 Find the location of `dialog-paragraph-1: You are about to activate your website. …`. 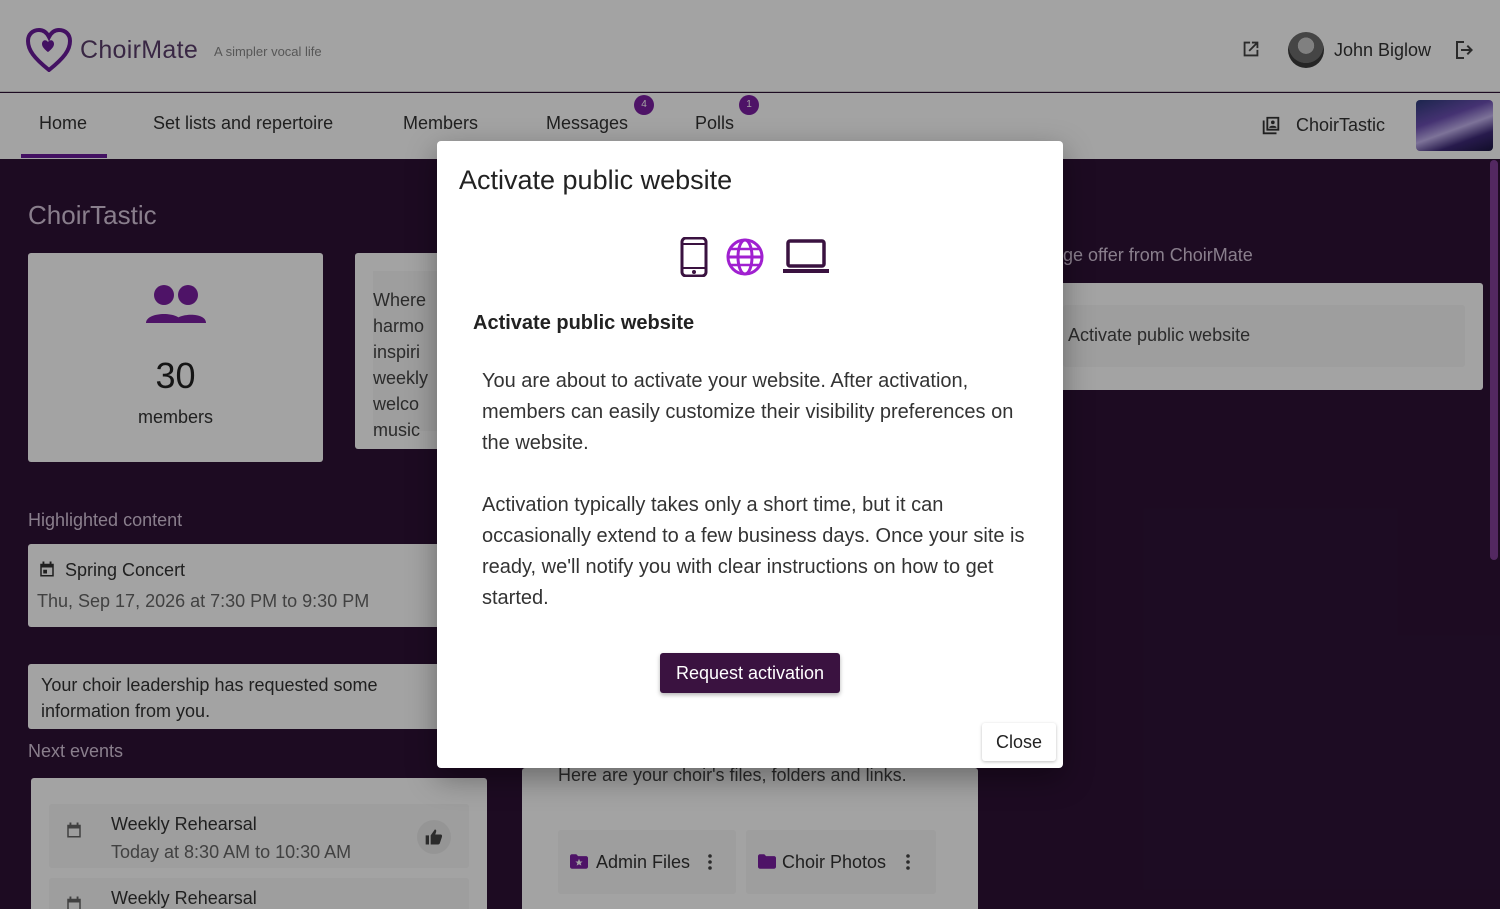

dialog-paragraph-1: You are about to activate your website. … is located at coordinates (748, 412).